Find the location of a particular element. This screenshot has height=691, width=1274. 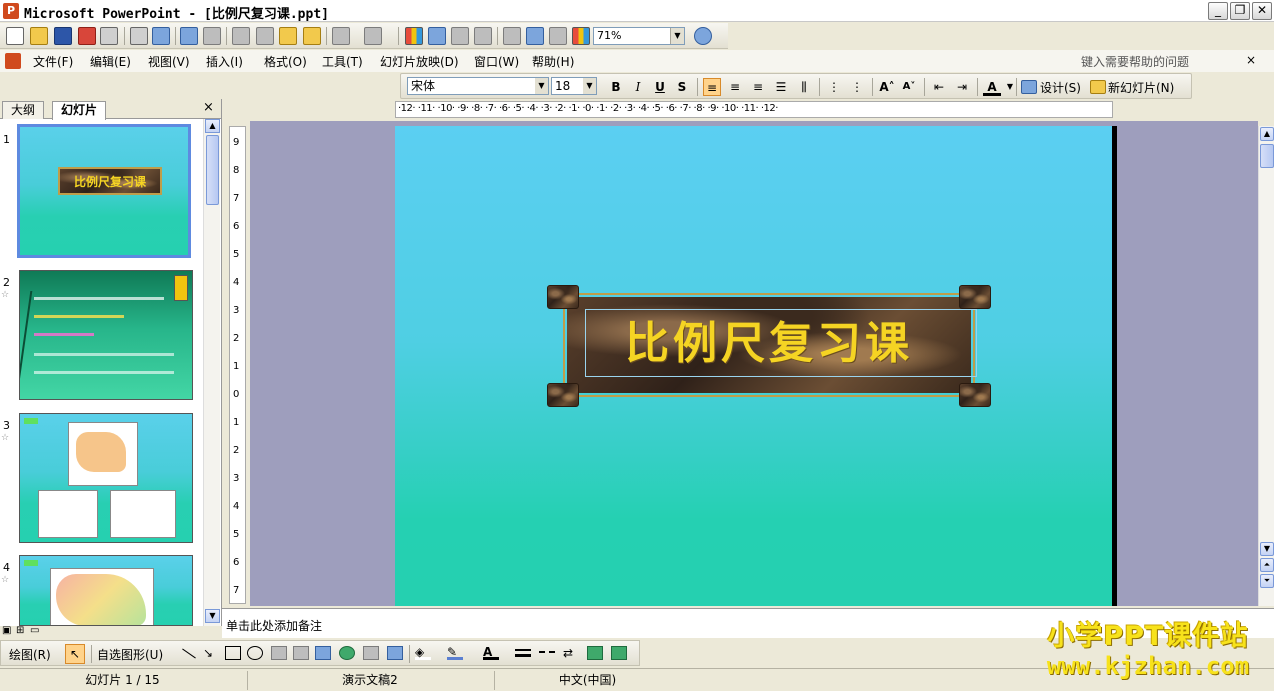

redo-icon is located at coordinates (373, 36).